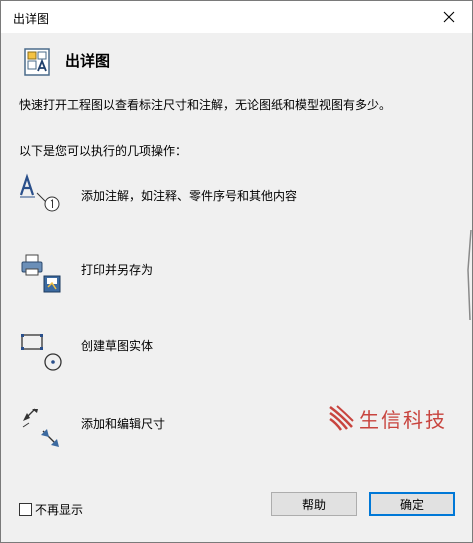 The width and height of the screenshot is (473, 543). I want to click on ok-button-label: 确定, so click(411, 504).